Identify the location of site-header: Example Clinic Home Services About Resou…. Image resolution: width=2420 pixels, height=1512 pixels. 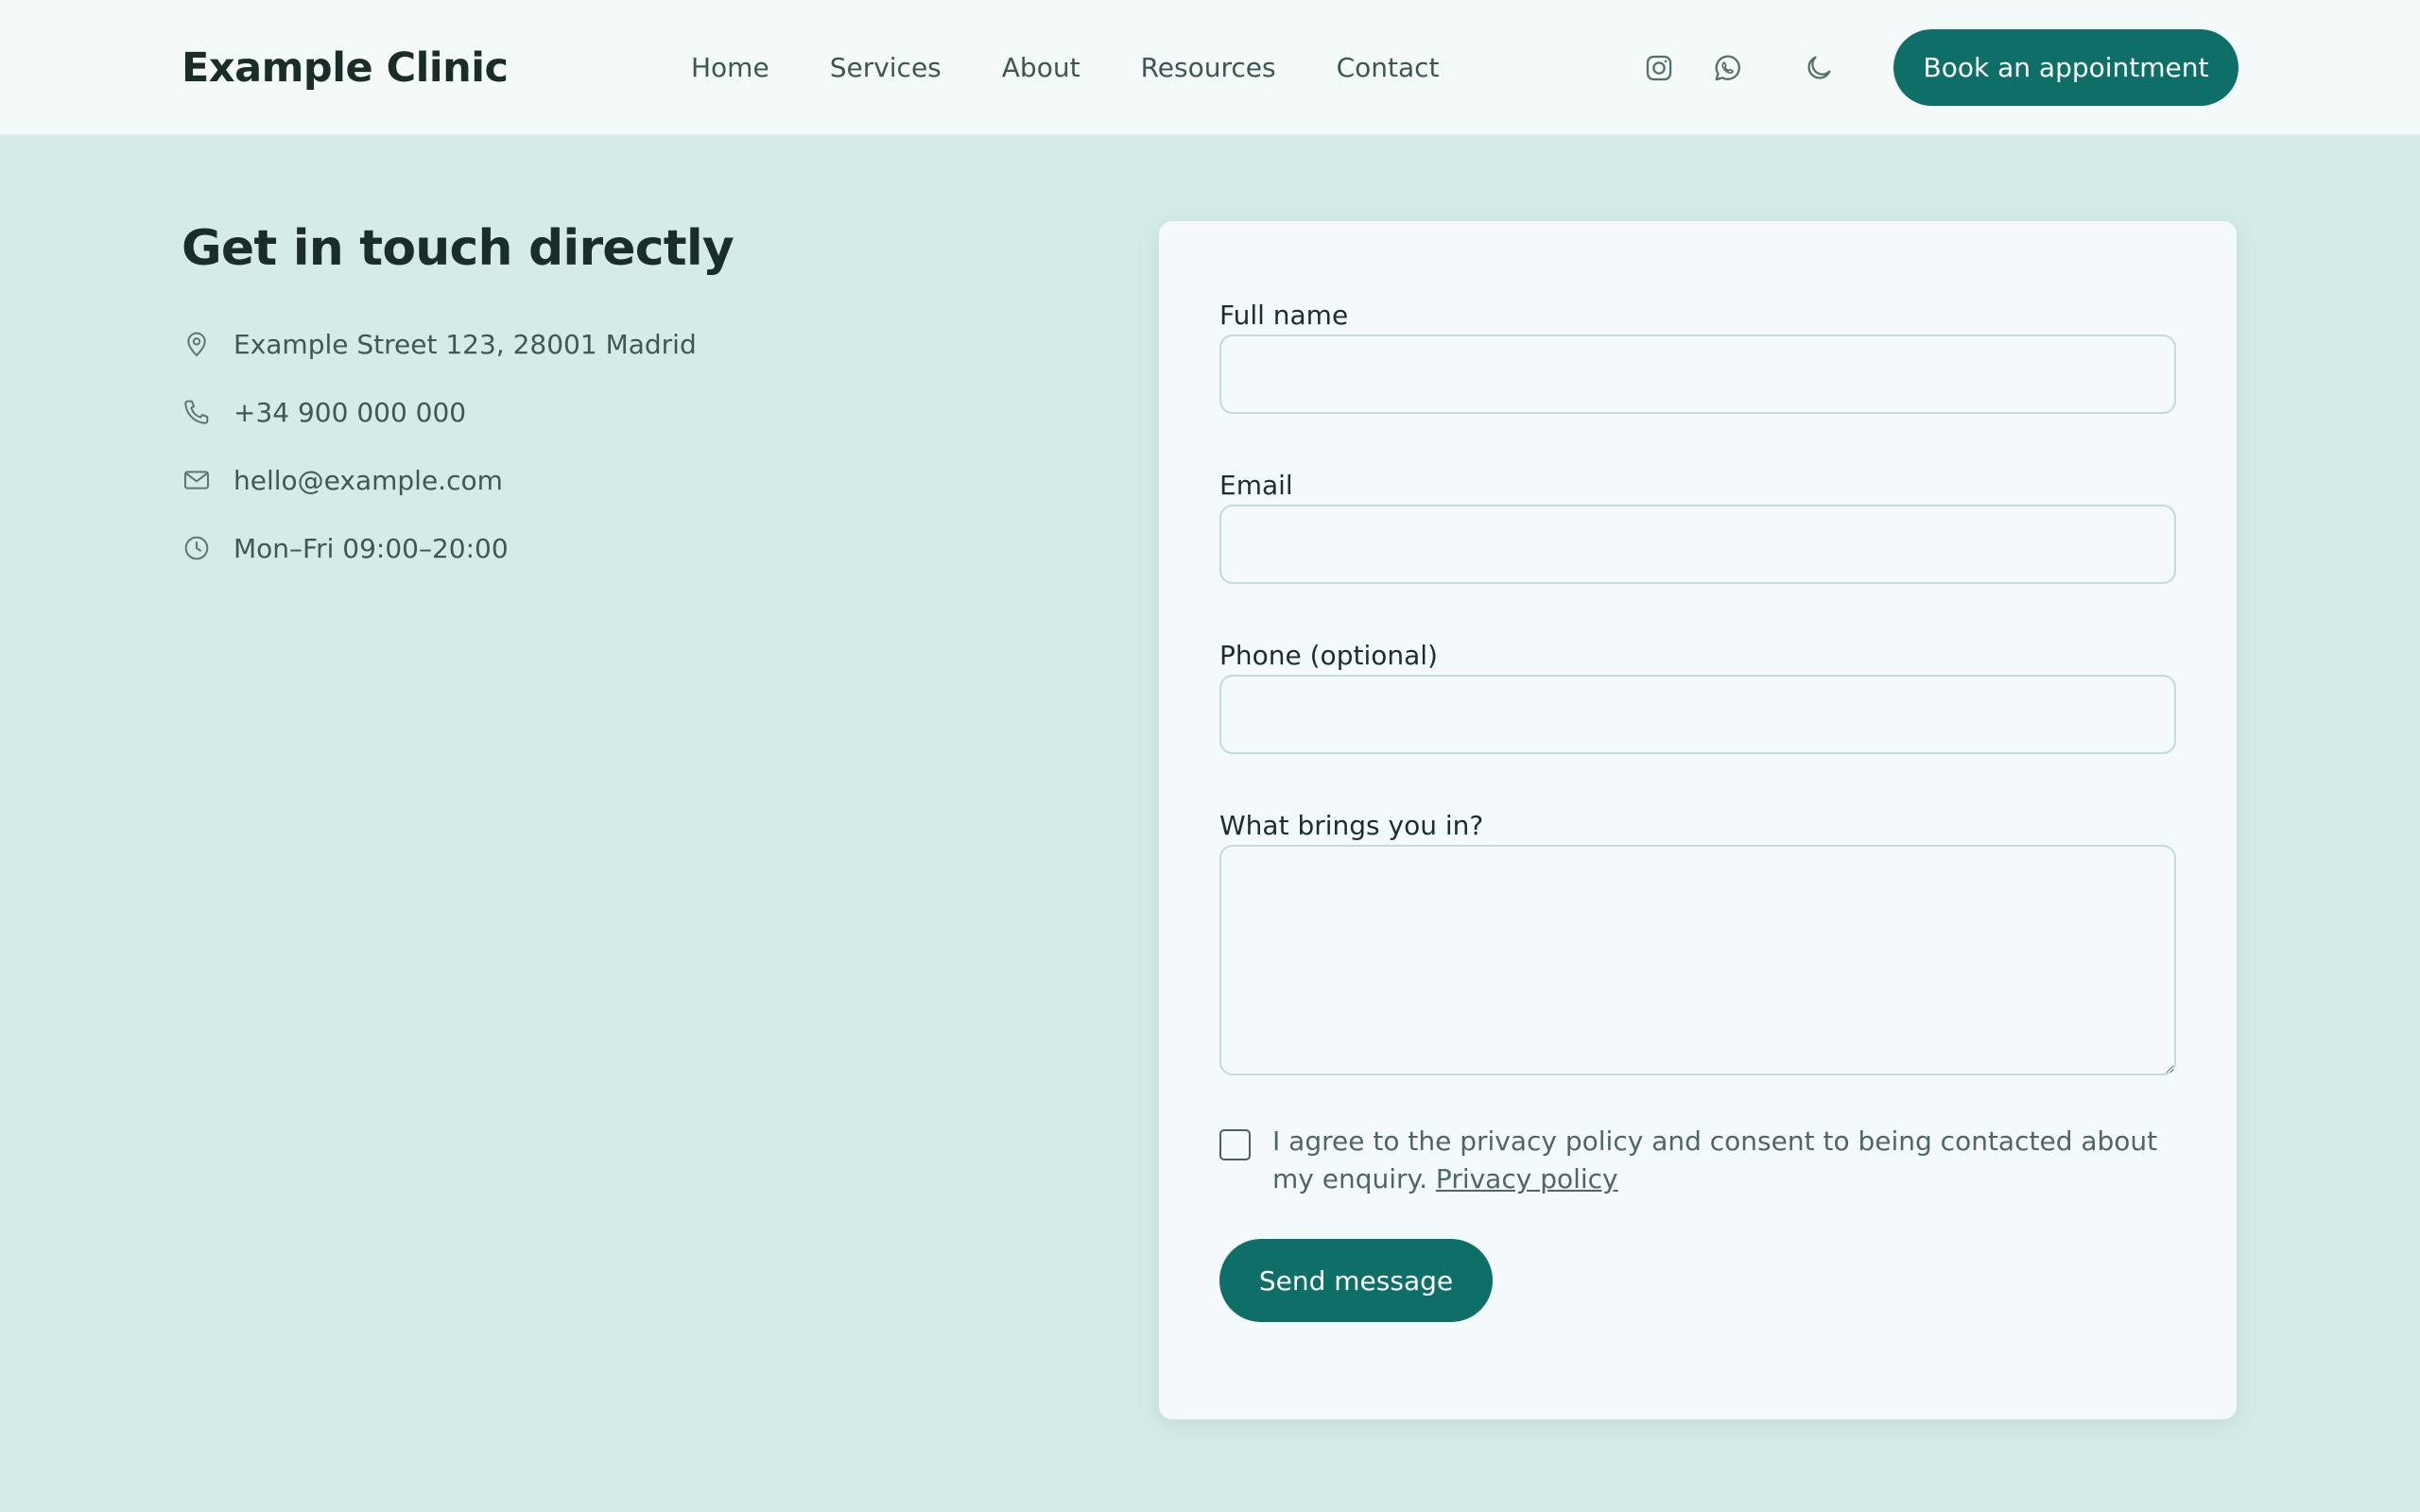
(1210, 68).